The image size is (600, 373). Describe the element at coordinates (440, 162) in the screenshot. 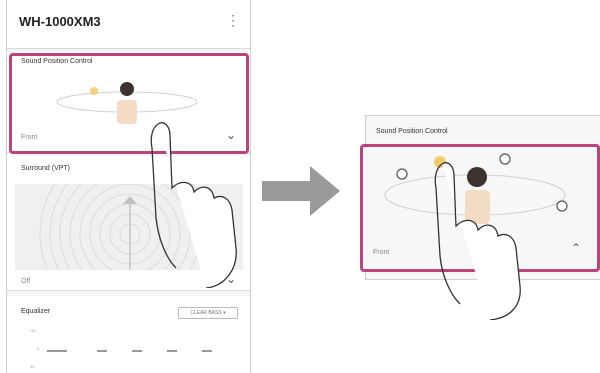

I see `selected-position-dot` at that location.